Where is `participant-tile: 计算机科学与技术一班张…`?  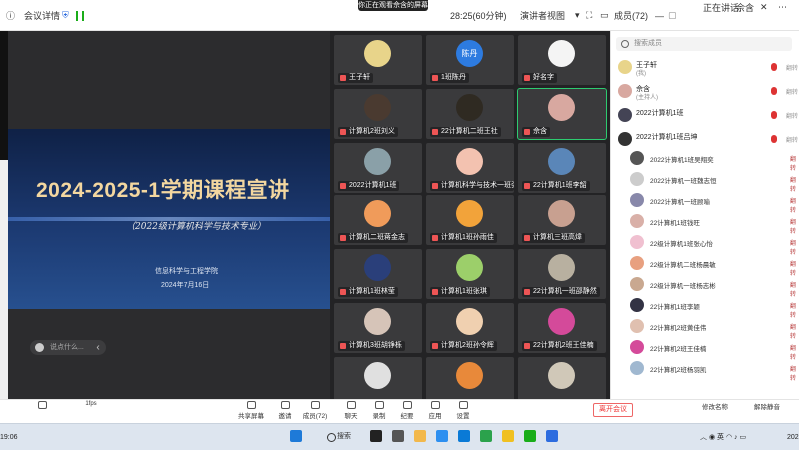 participant-tile: 计算机科学与技术一班张… is located at coordinates (470, 168).